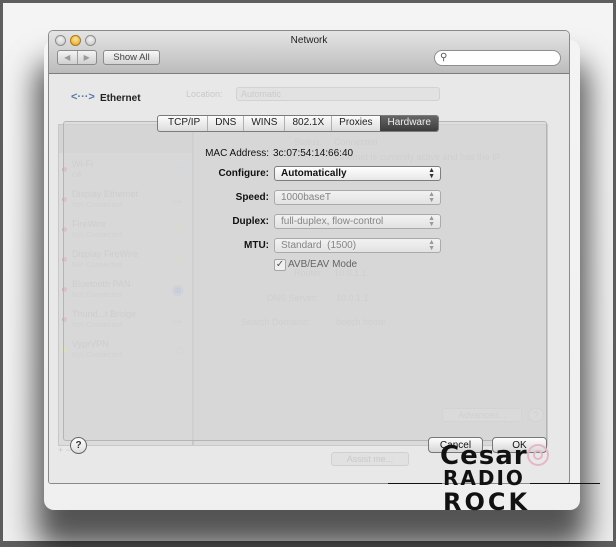  I want to click on mac-address-value: 3c:07:54:14:66:40, so click(313, 153).